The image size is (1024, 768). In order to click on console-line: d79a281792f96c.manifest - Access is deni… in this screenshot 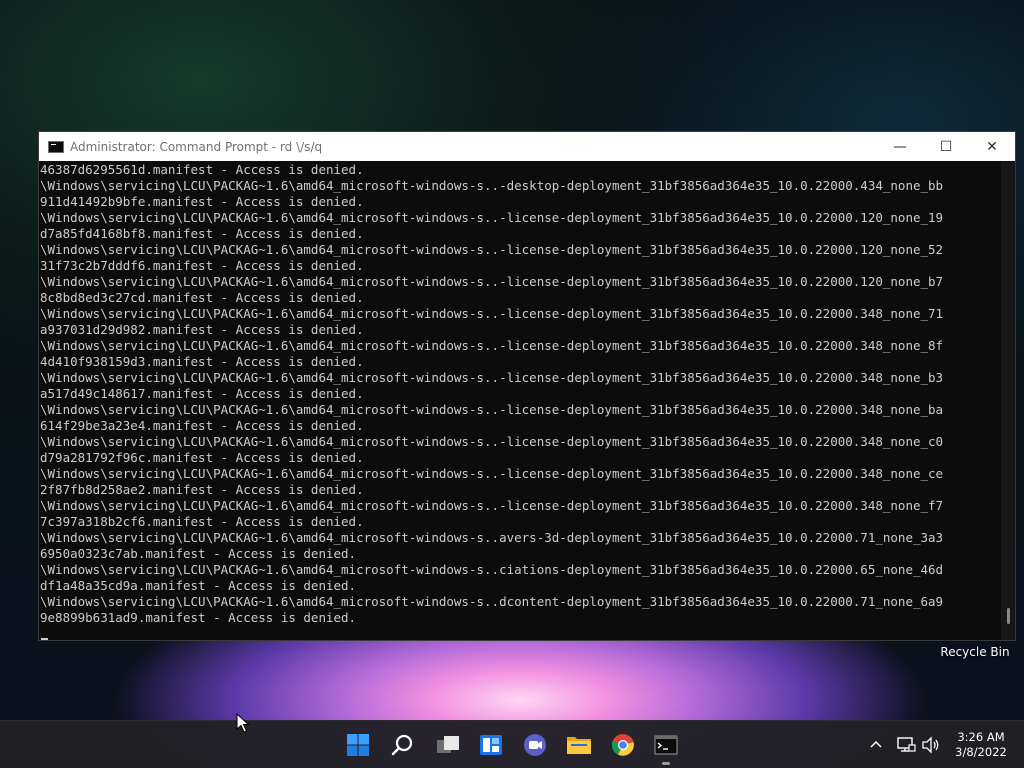, I will do `click(202, 457)`.